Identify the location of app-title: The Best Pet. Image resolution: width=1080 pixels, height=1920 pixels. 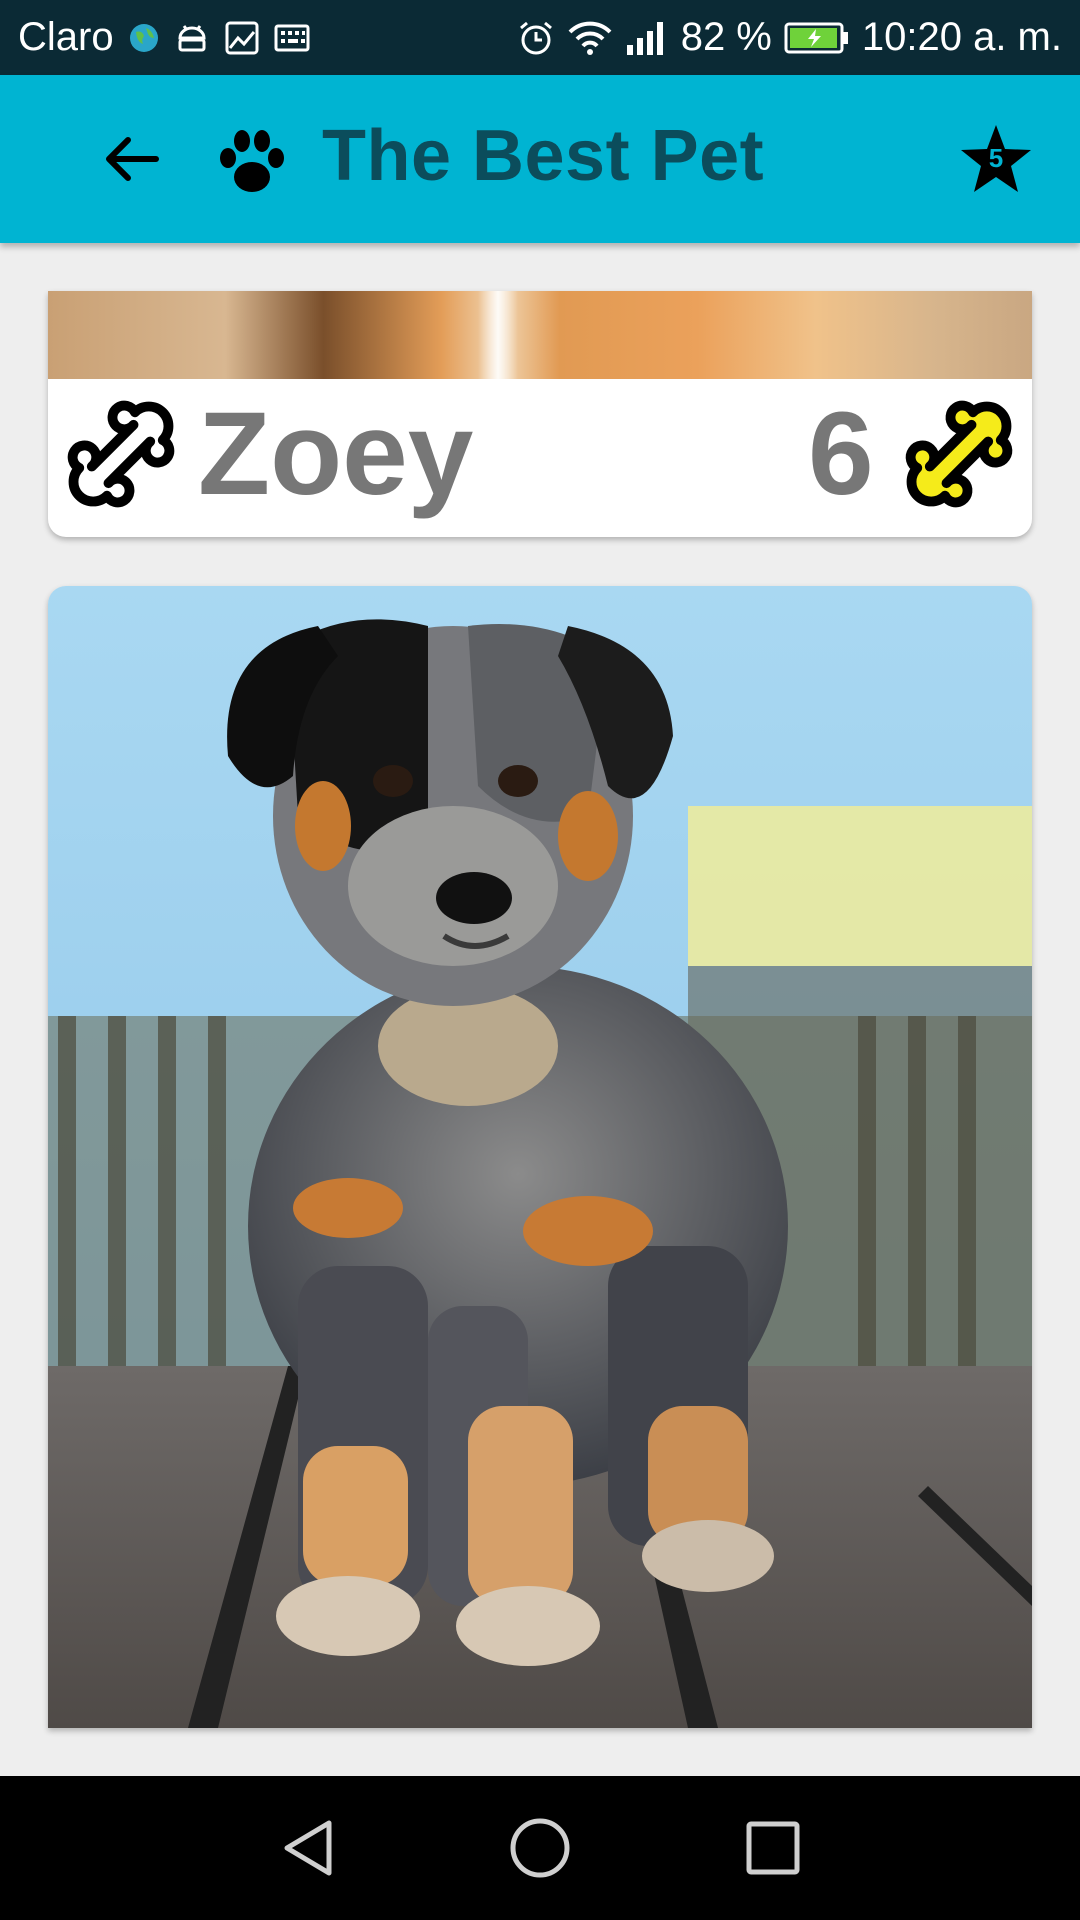
(543, 156).